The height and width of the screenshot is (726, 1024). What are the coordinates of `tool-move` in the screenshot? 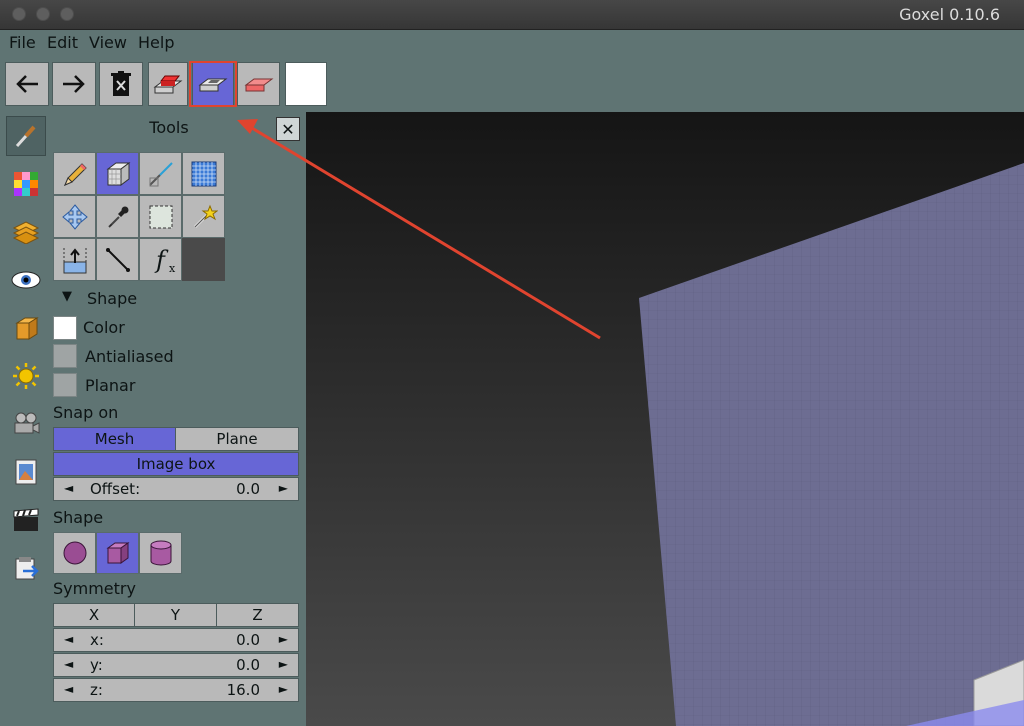 It's located at (74, 216).